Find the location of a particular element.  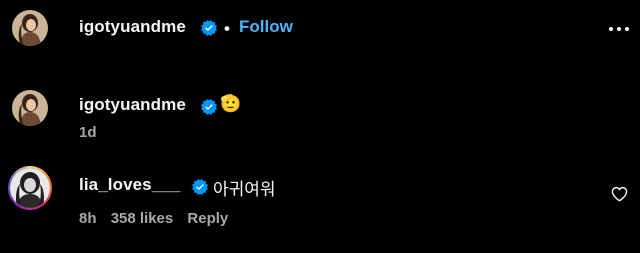

comment-timestamp: 8h is located at coordinates (88, 218).